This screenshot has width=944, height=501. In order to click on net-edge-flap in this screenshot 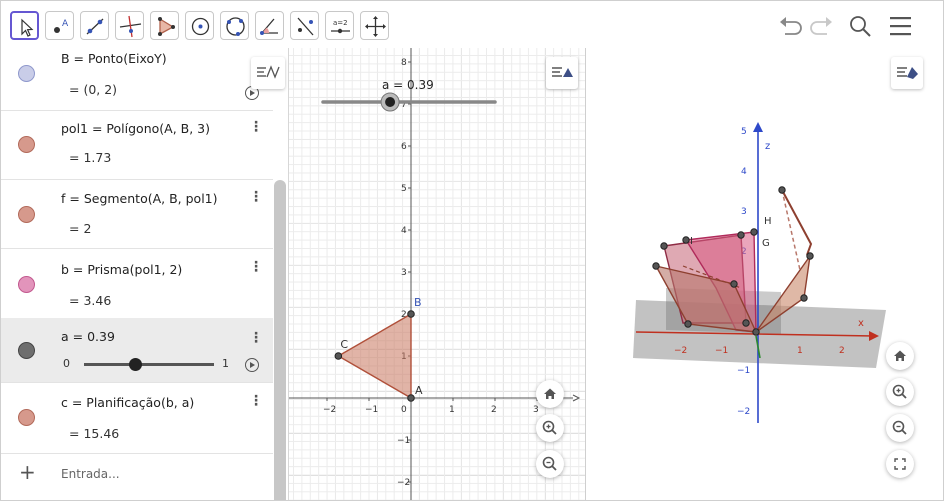, I will do `click(797, 222)`.